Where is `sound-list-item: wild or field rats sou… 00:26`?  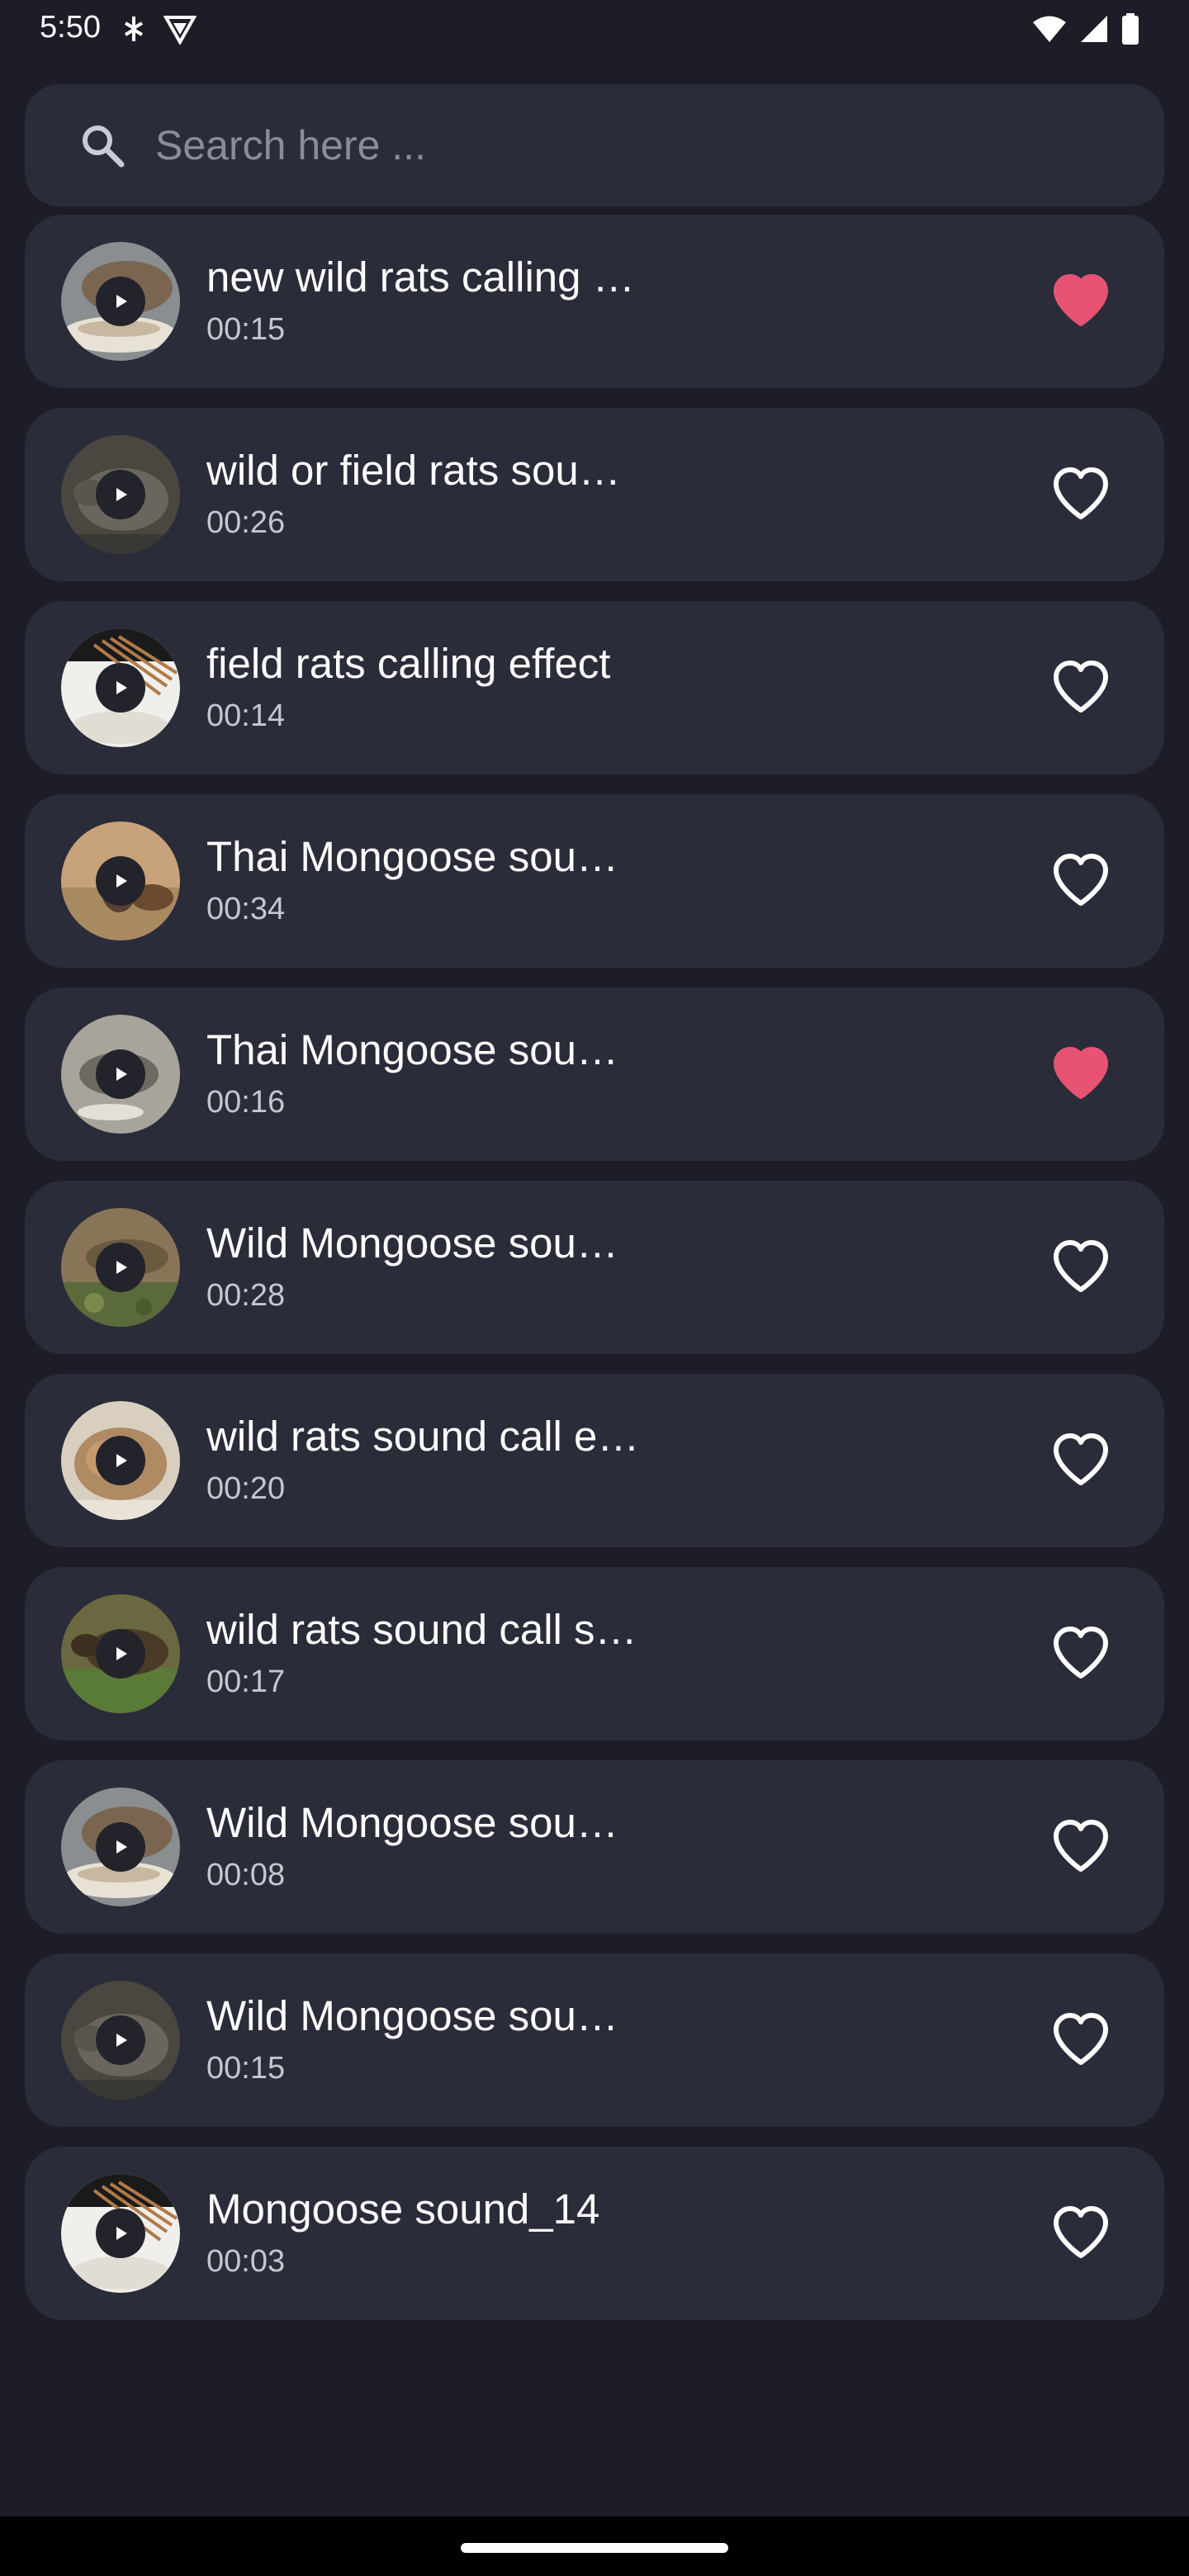
sound-list-item: wild or field rats sou… 00:26 is located at coordinates (594, 494).